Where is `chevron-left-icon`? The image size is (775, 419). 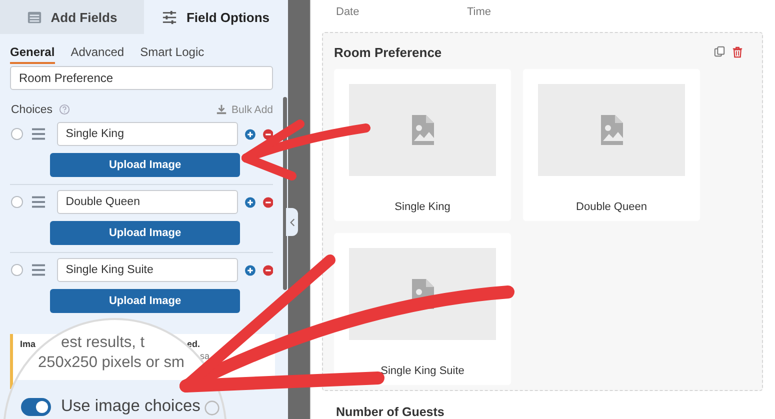 chevron-left-icon is located at coordinates (292, 222).